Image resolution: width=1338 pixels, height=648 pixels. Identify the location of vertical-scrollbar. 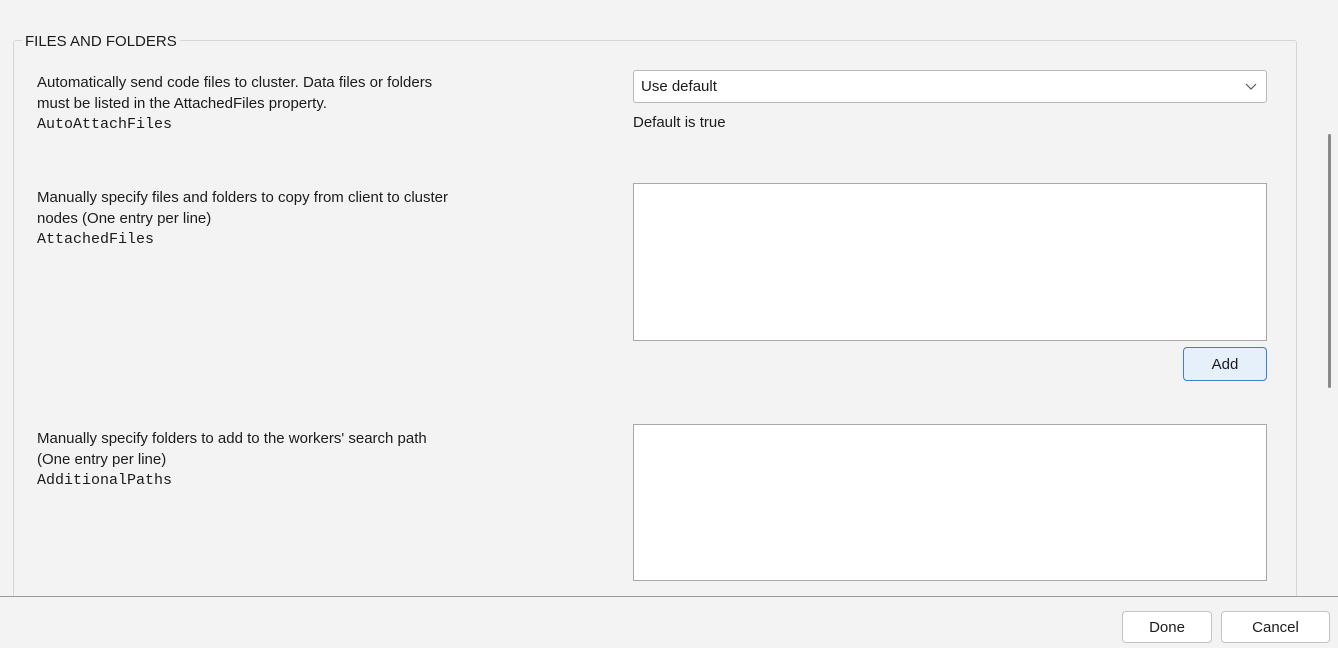
(1330, 298).